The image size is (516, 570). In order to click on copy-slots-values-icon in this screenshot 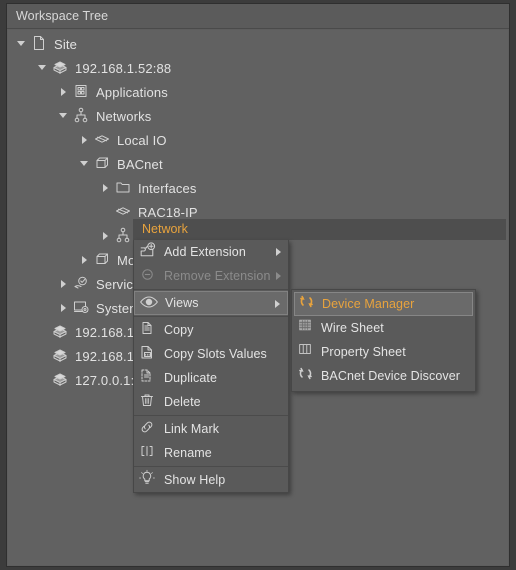, I will do `click(151, 354)`.